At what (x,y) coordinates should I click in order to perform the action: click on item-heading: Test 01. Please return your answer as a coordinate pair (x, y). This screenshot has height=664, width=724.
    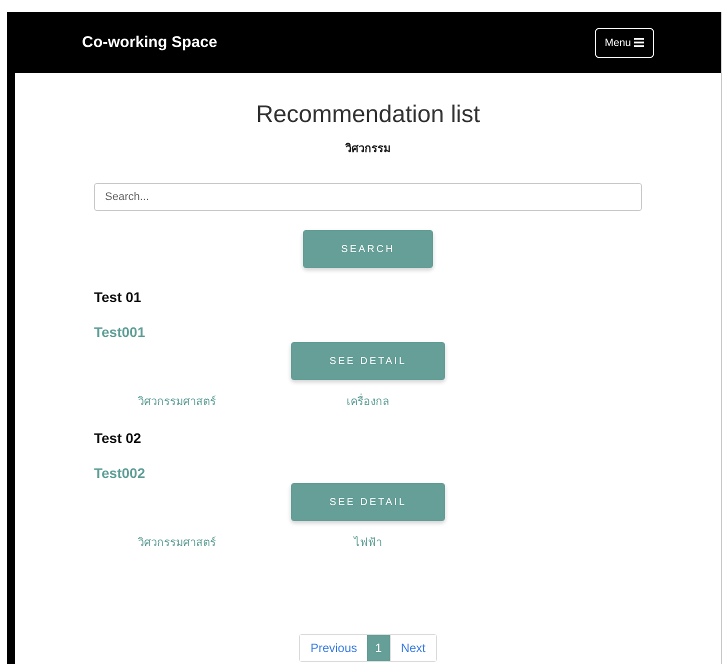
    Looking at the image, I should click on (118, 297).